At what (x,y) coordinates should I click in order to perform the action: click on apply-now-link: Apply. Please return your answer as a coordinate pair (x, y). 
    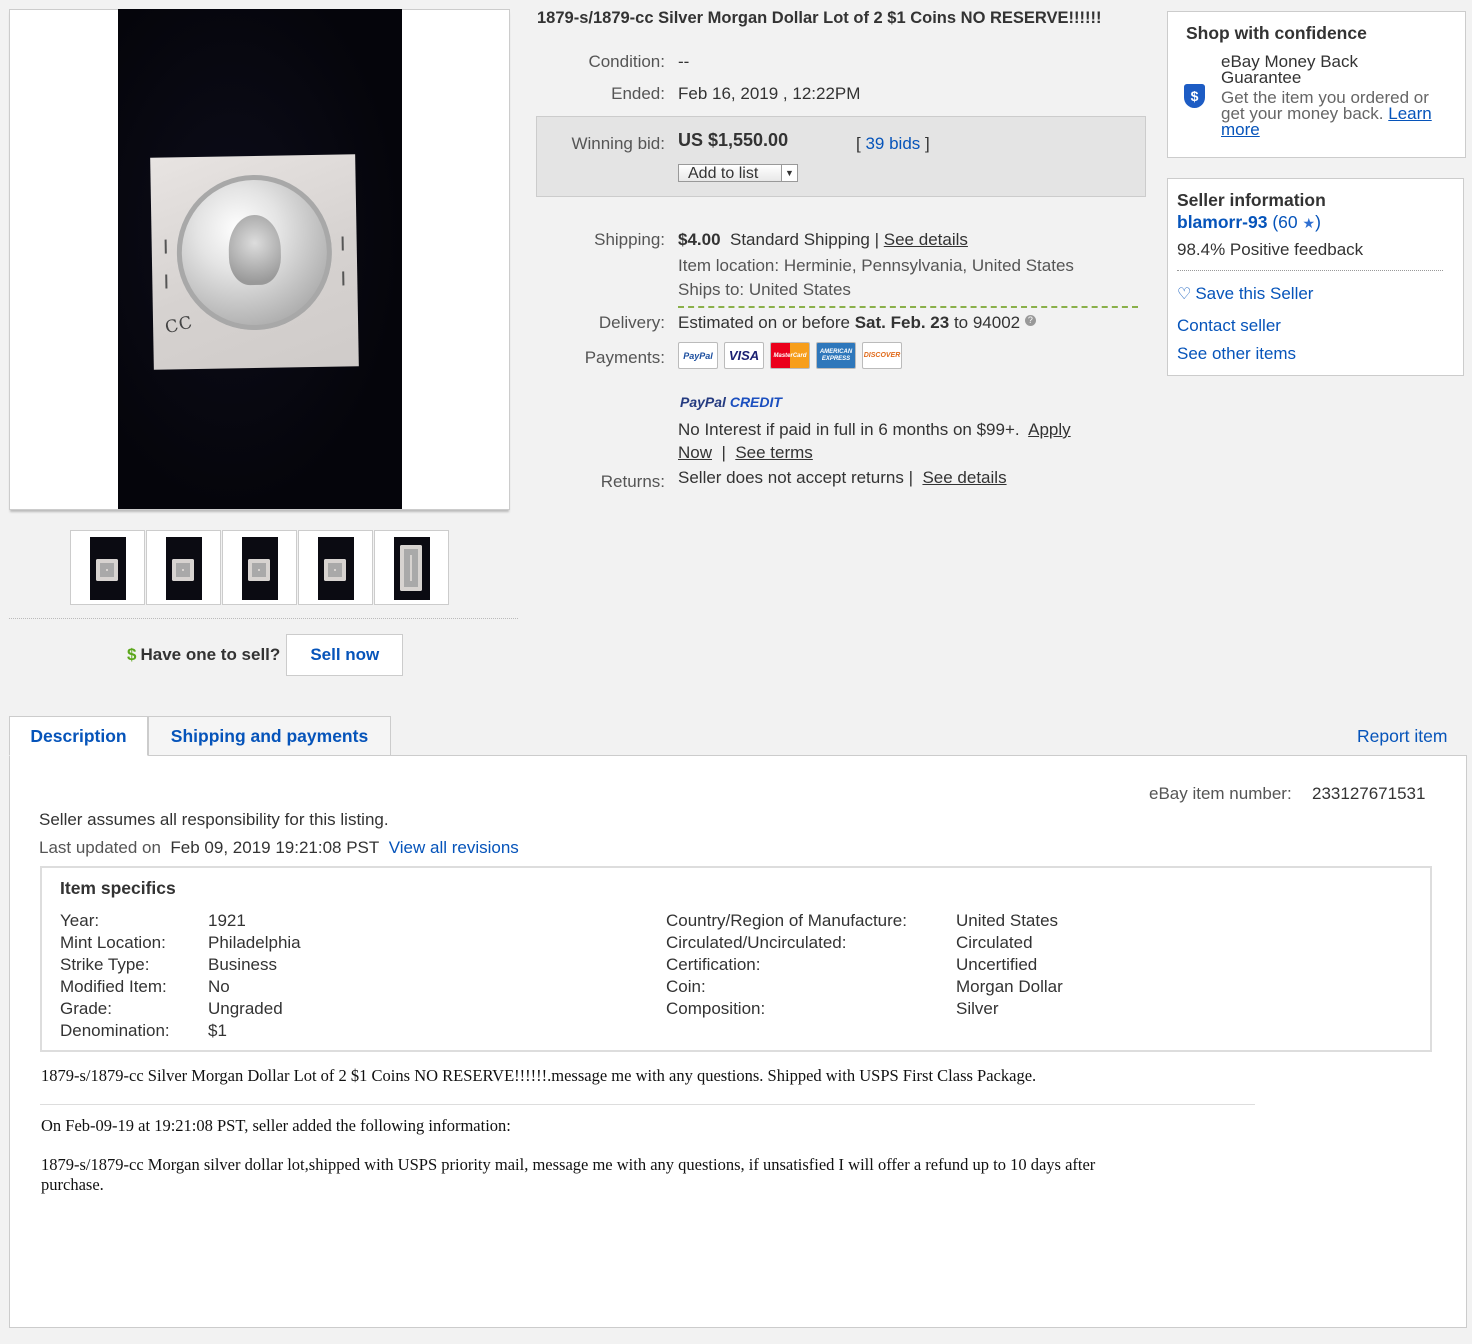
    Looking at the image, I should click on (1049, 429).